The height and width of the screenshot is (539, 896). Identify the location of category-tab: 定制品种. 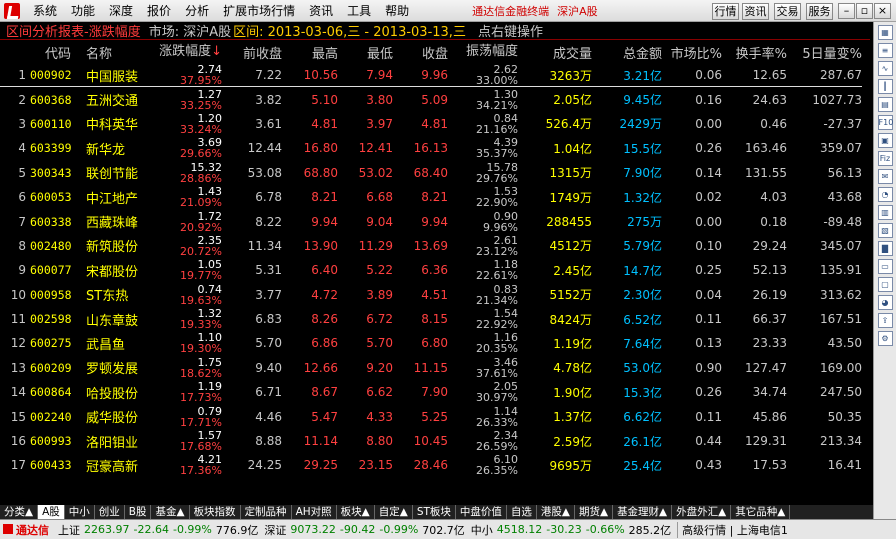
(266, 512).